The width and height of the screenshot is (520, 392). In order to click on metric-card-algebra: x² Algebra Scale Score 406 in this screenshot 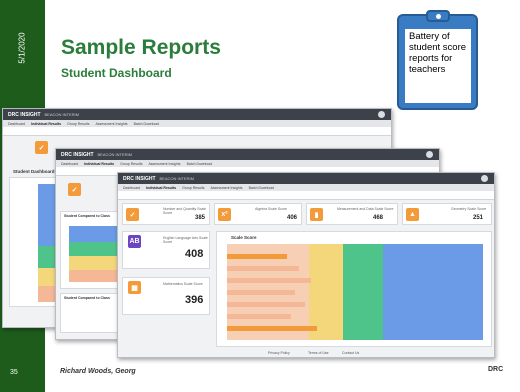, I will do `click(258, 214)`.